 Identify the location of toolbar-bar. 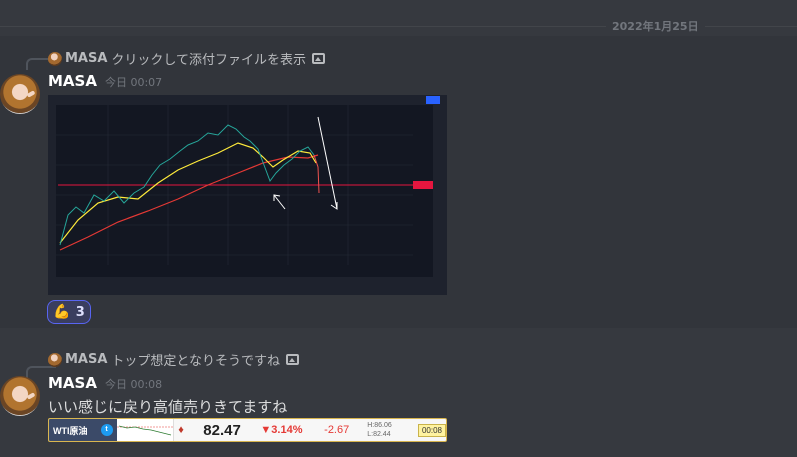
(247, 100).